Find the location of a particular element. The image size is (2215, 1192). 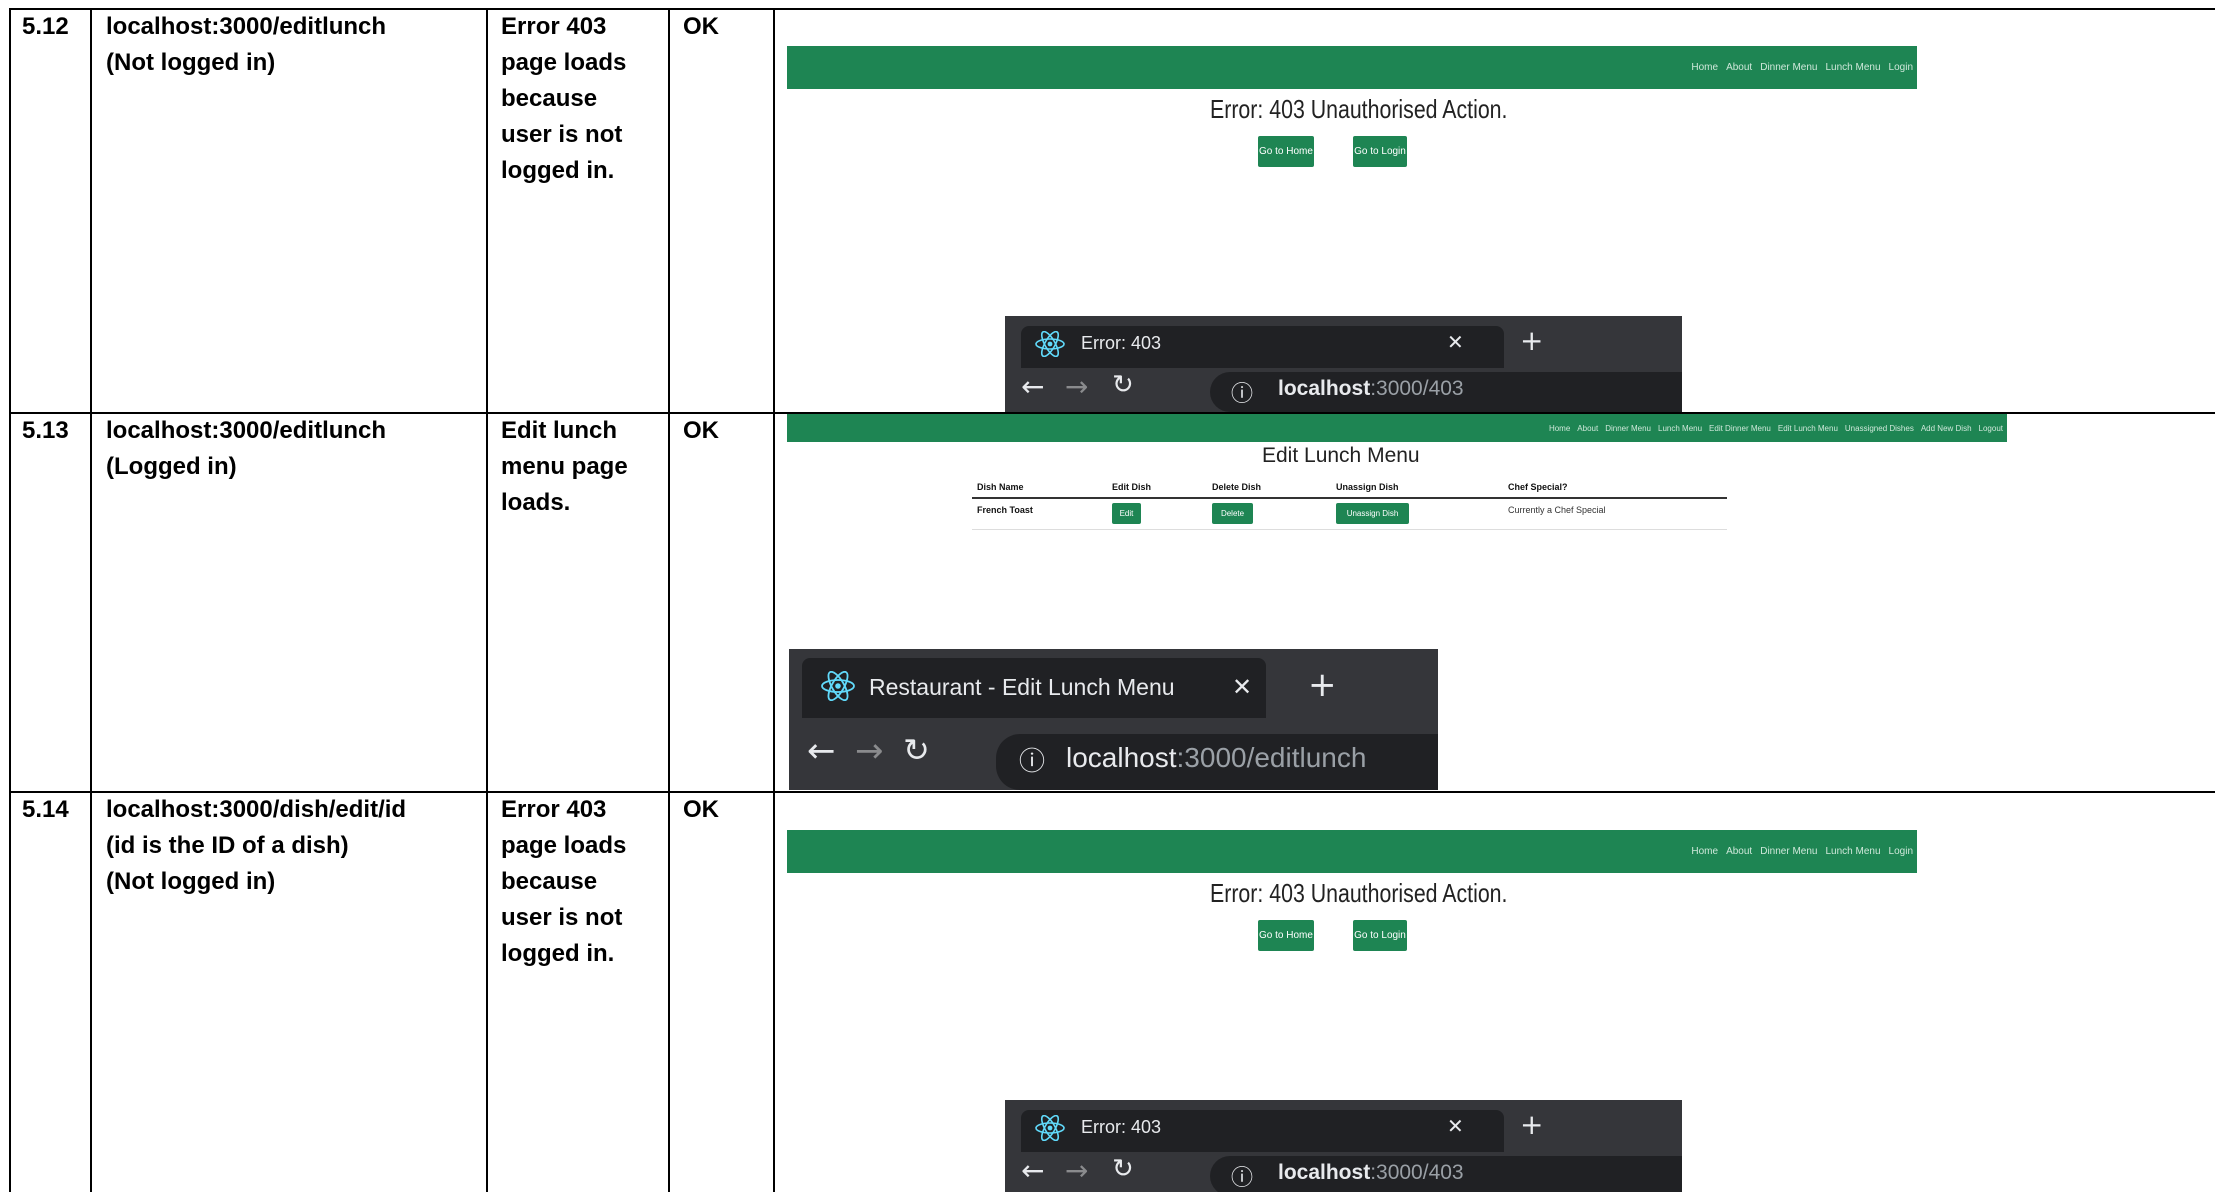

nav-link-edit-dinner-menu: Edit Dinner Menu is located at coordinates (1740, 428).